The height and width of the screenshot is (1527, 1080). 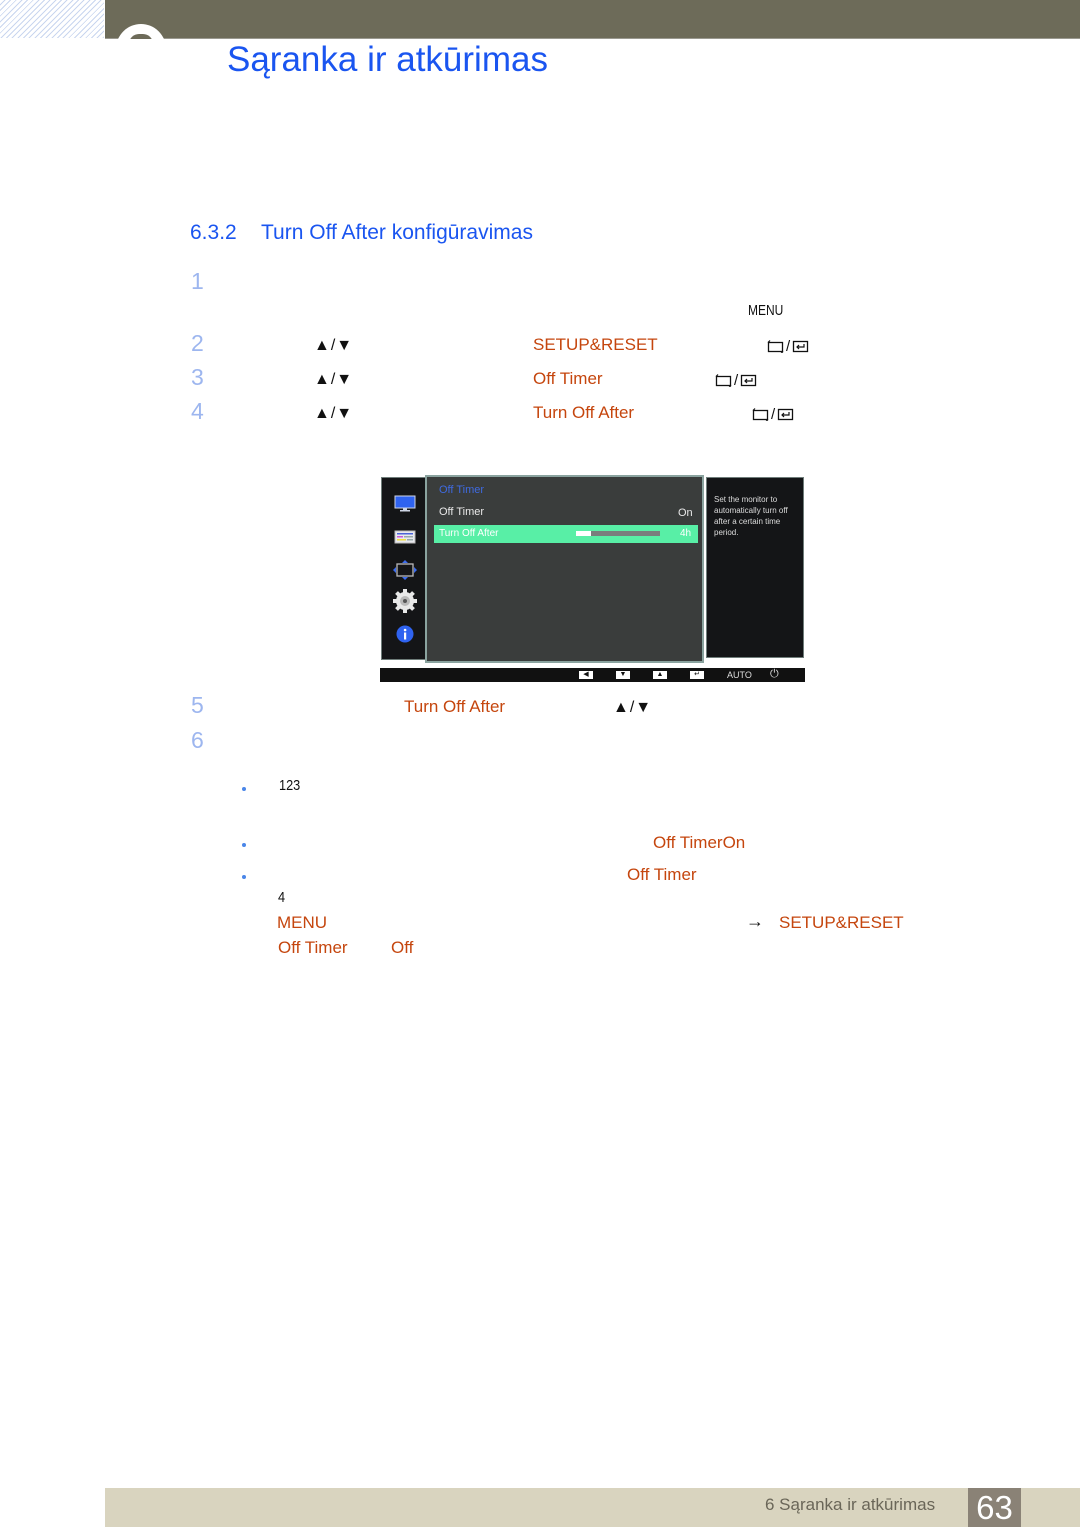 I want to click on note-setup-reset: SETUP&RESET, so click(x=841, y=922).